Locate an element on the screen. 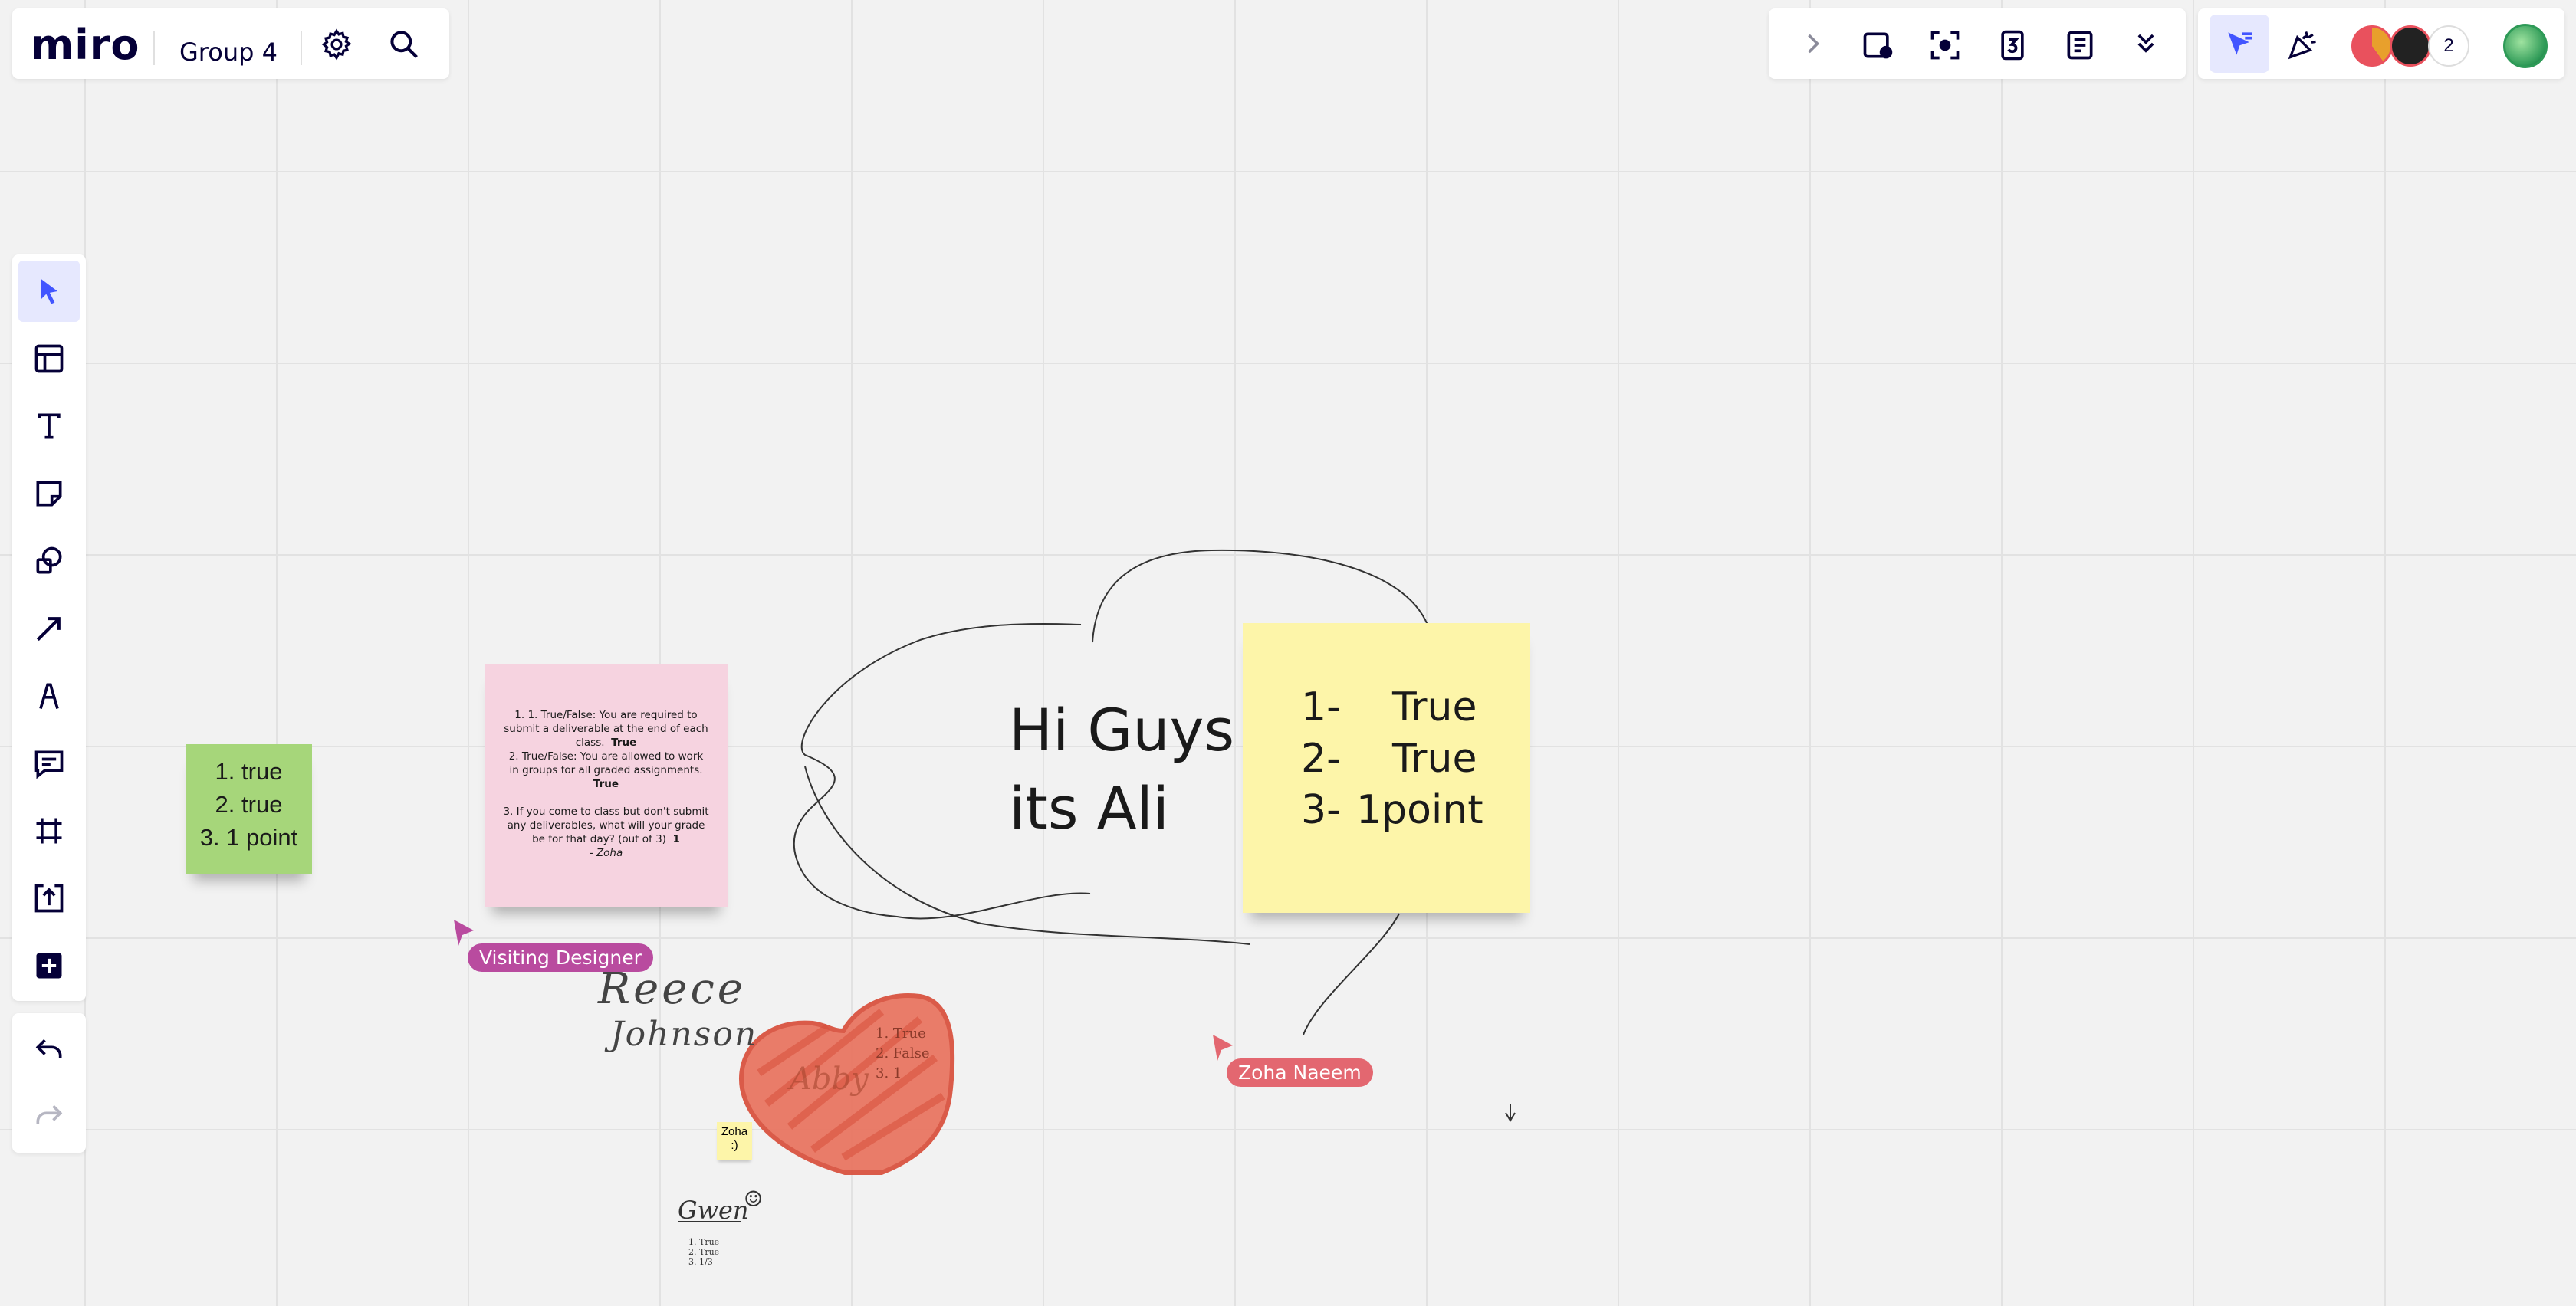 The height and width of the screenshot is (1306, 2576). more-collaborators-count: 2 is located at coordinates (2448, 46).